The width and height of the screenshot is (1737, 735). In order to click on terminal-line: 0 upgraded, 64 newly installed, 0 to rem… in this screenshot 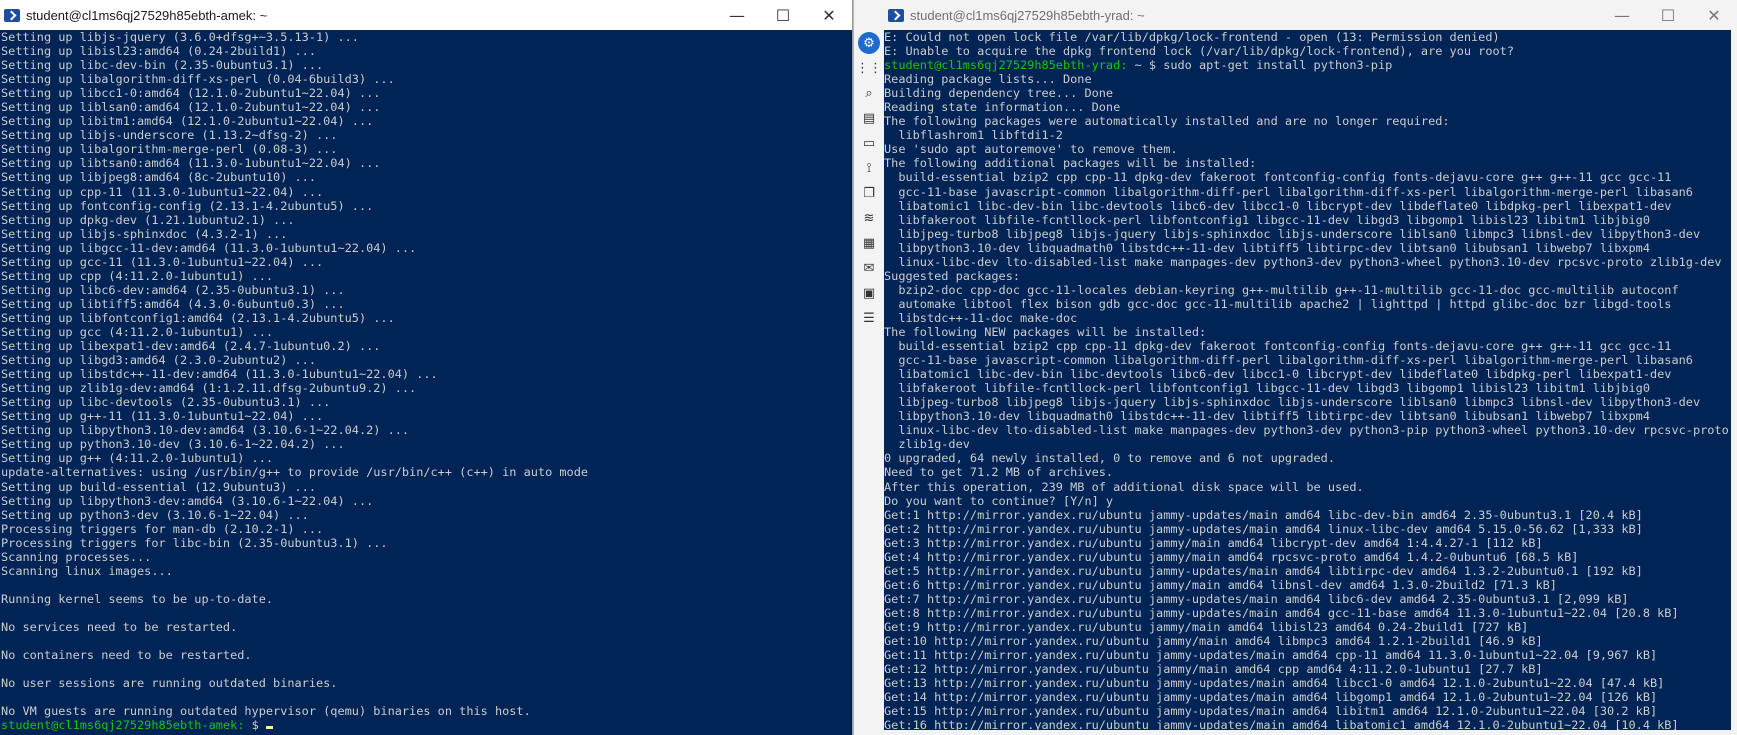, I will do `click(1110, 458)`.